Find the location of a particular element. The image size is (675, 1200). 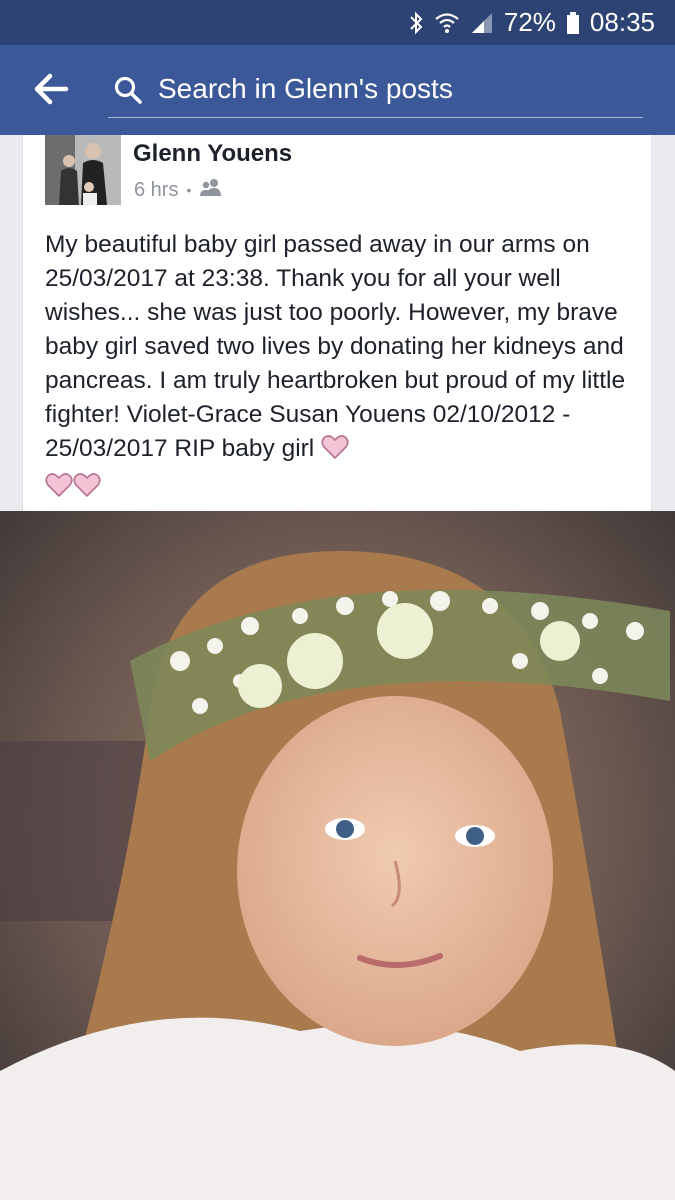

wifi-icon is located at coordinates (447, 23).